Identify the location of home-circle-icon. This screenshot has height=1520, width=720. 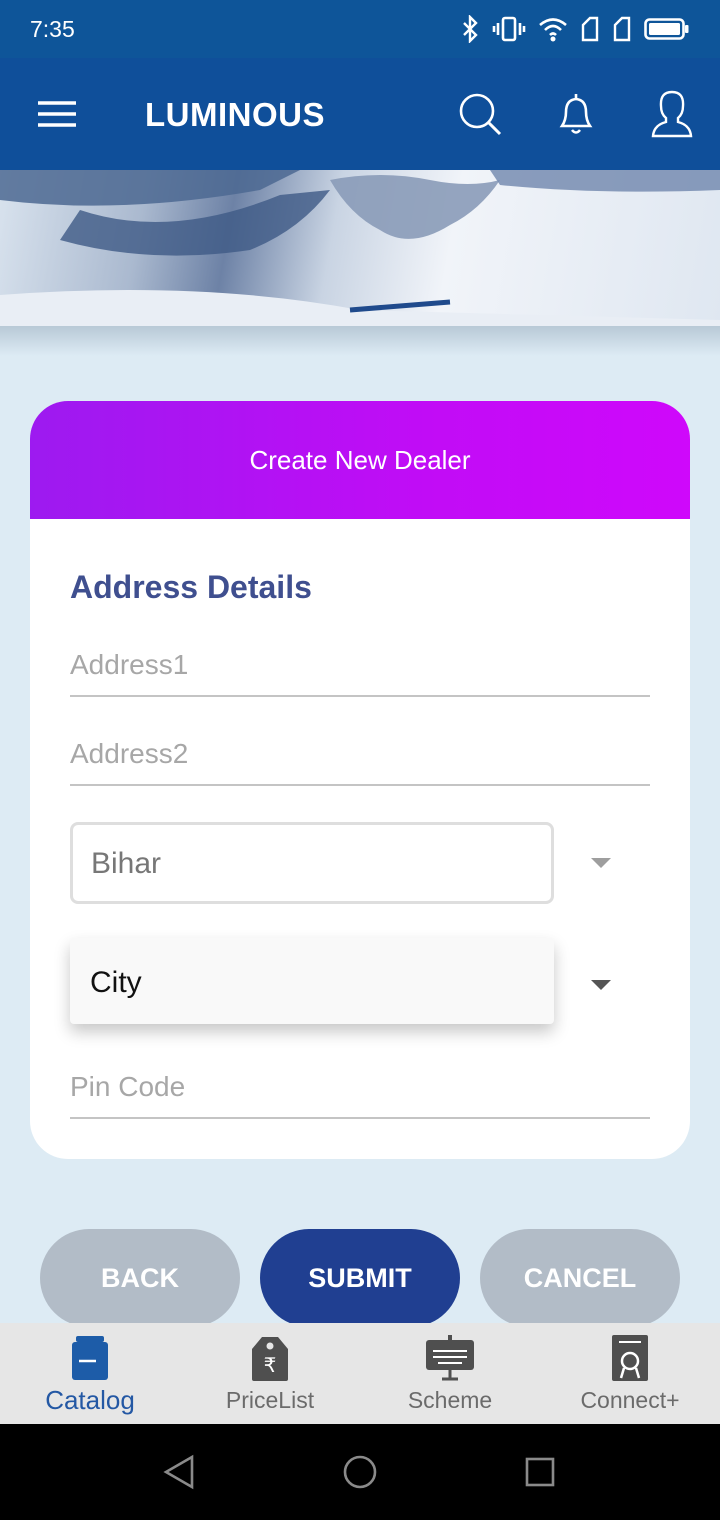
(360, 1472).